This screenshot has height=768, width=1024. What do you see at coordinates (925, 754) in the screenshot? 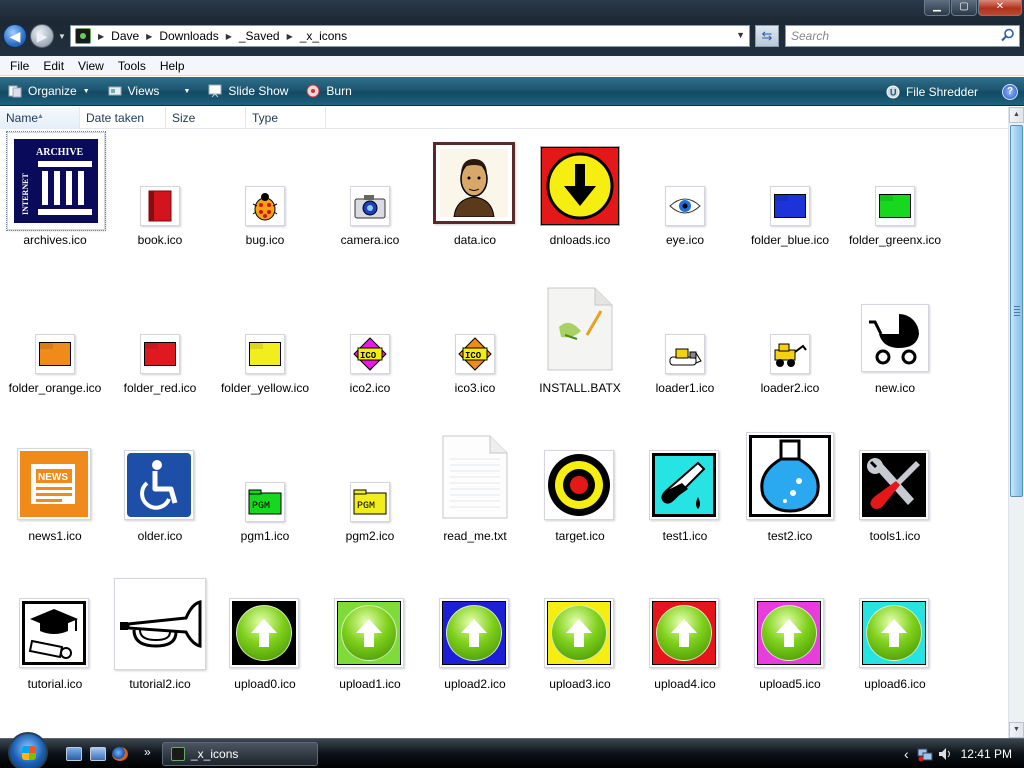
I see `network-icon` at bounding box center [925, 754].